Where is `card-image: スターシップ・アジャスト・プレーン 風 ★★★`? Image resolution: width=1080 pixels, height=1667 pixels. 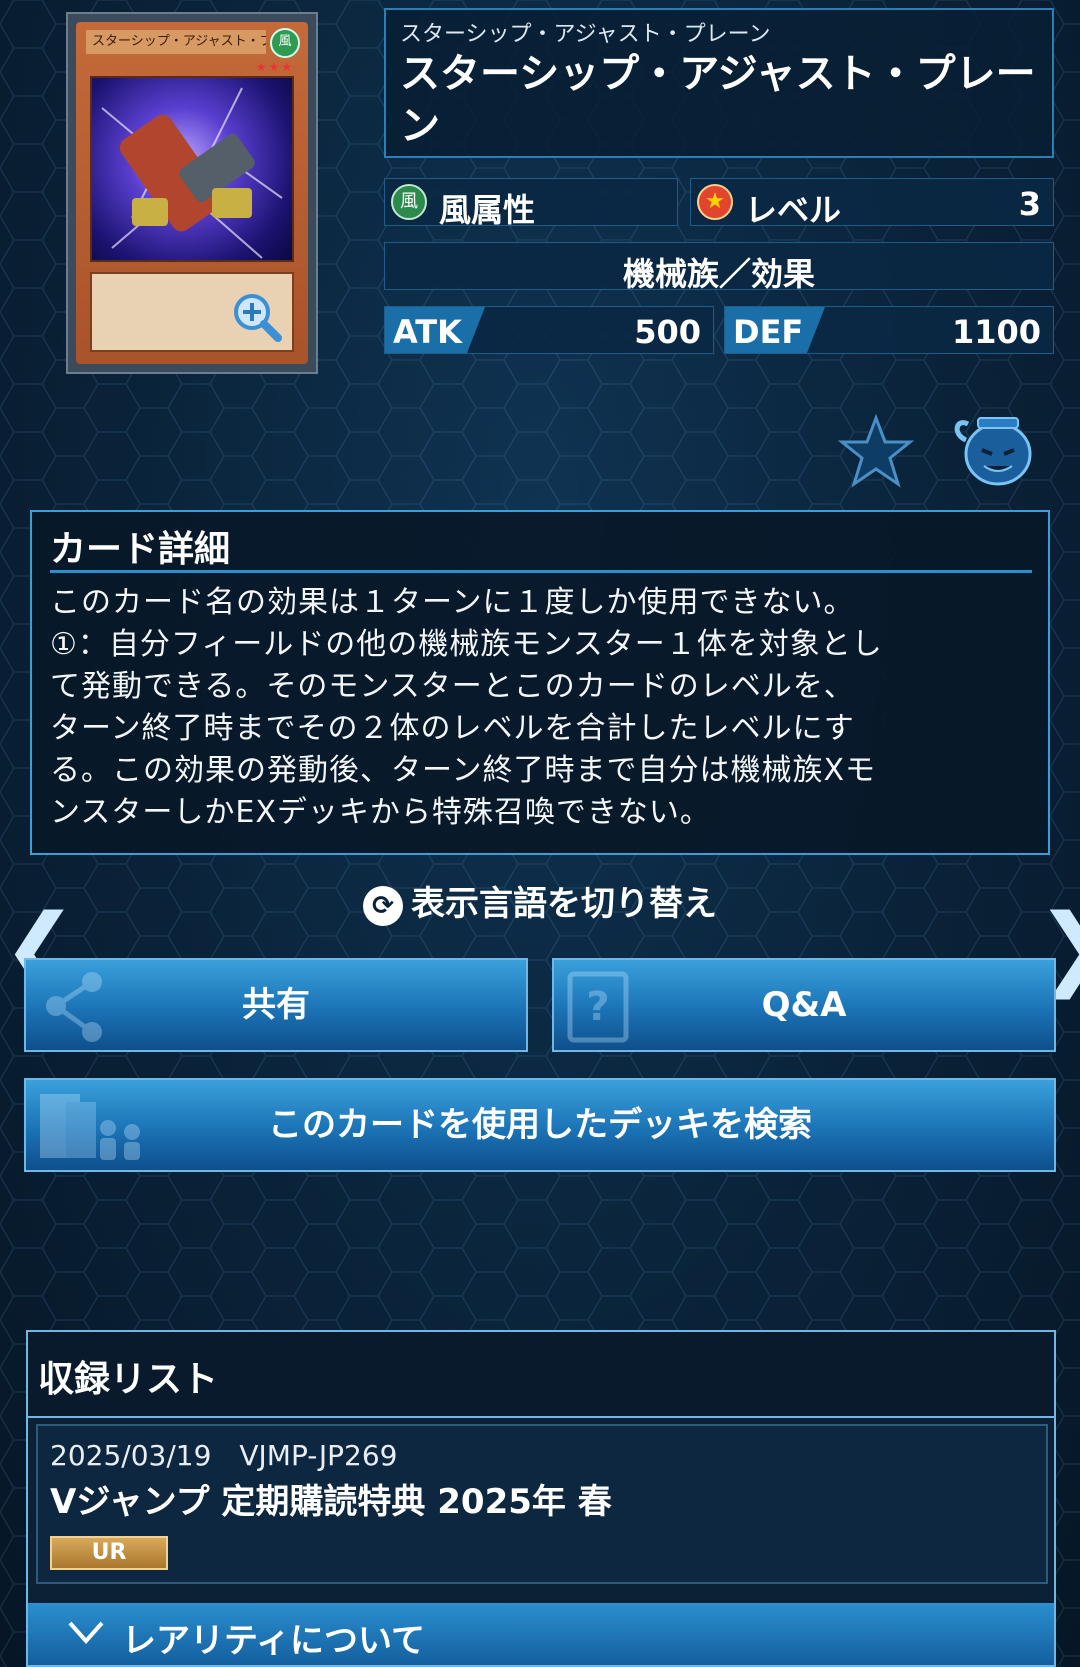
card-image: スターシップ・アジャスト・プレーン 風 ★★★ is located at coordinates (192, 193).